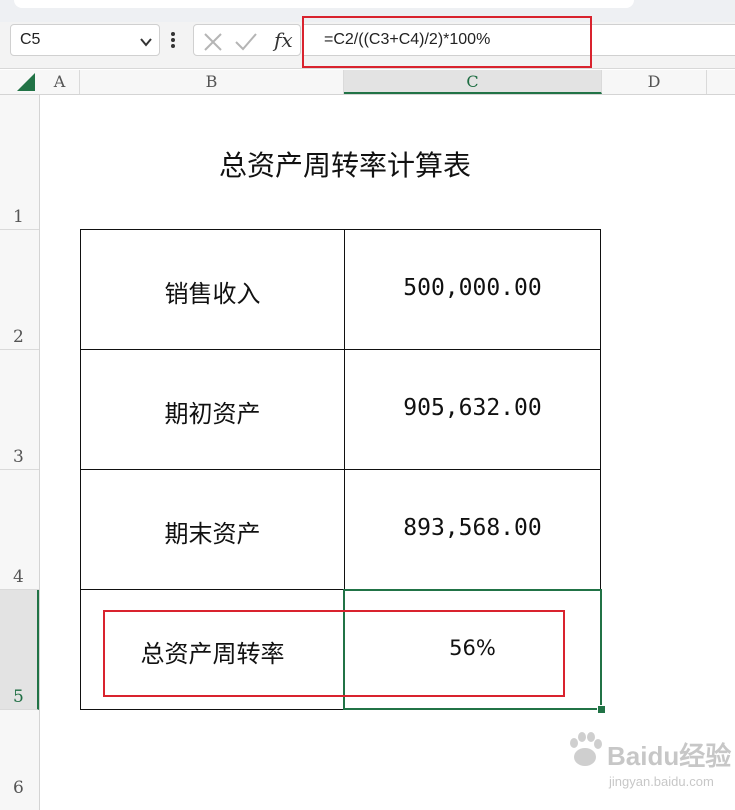 The image size is (735, 810). What do you see at coordinates (246, 44) in the screenshot?
I see `check-icon` at bounding box center [246, 44].